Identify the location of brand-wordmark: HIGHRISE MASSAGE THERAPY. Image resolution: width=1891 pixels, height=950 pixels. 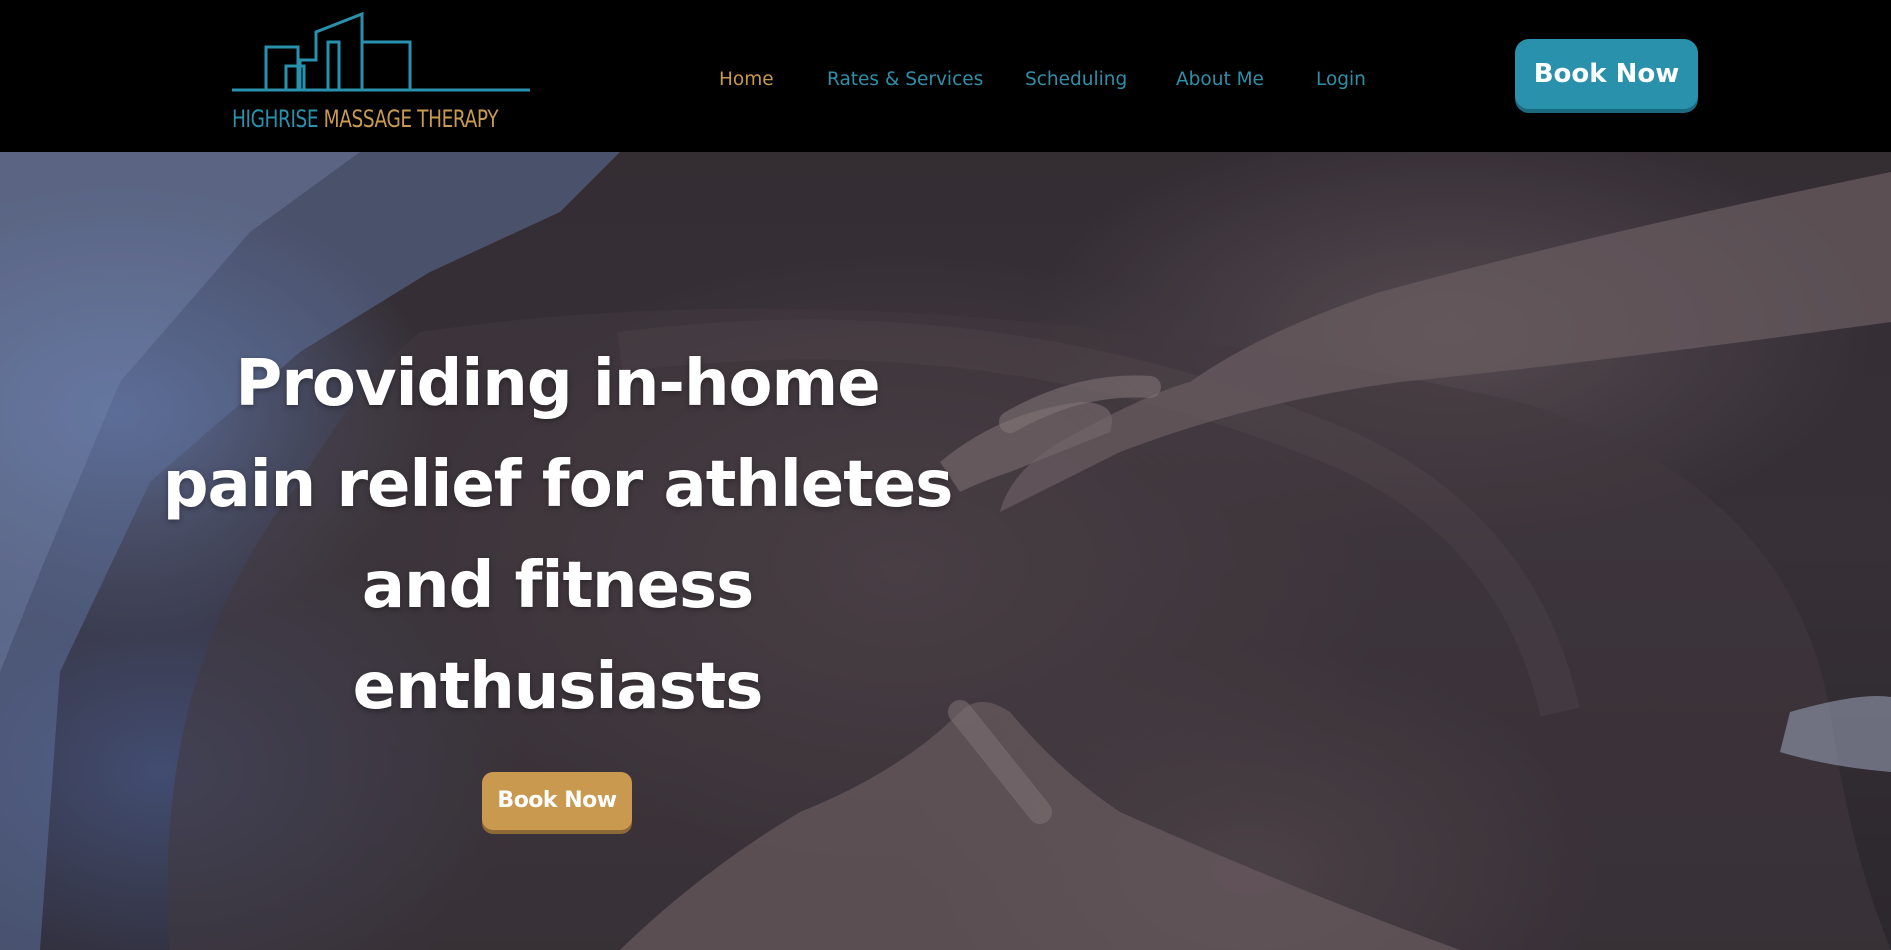
(365, 119).